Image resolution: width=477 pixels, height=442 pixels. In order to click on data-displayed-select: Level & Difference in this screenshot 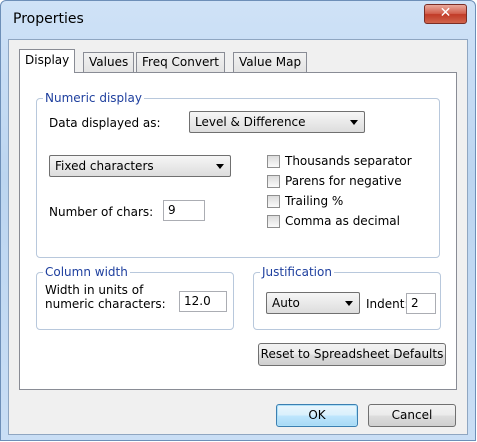, I will do `click(277, 122)`.